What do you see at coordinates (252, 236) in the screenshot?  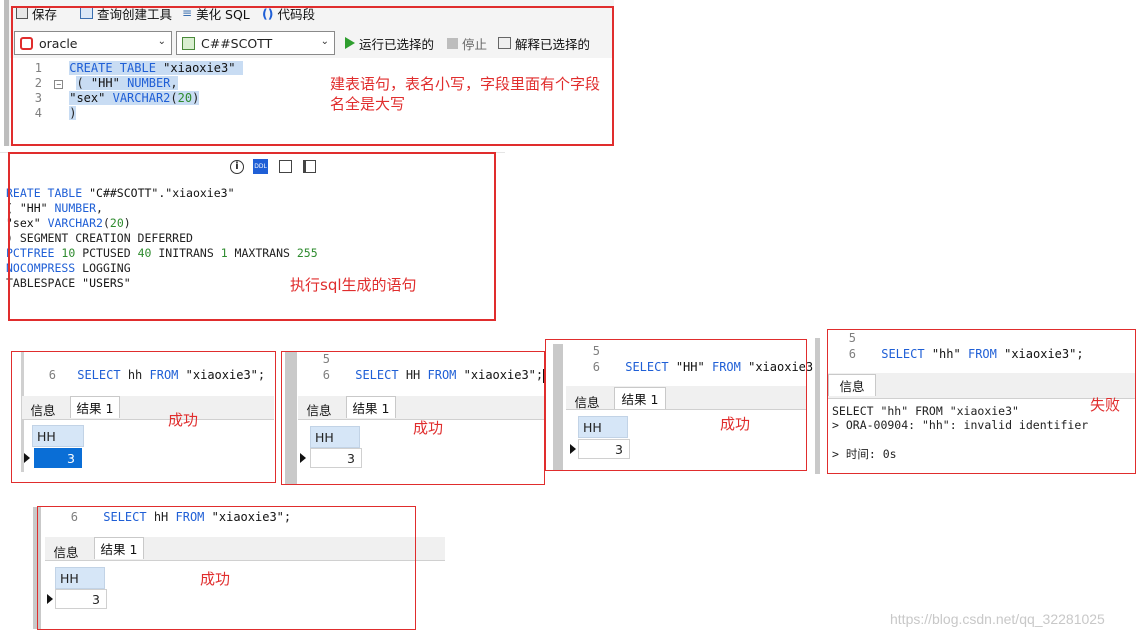 I see `highlight-box-ddl` at bounding box center [252, 236].